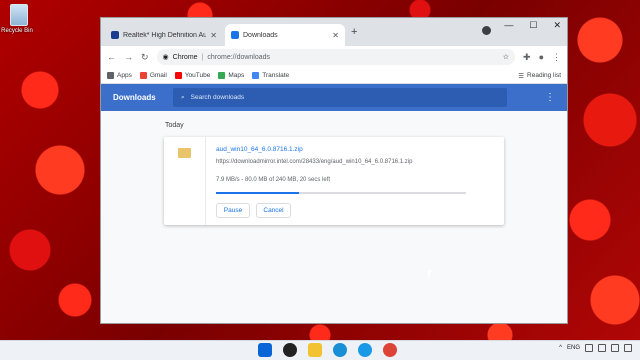  What do you see at coordinates (257, 193) in the screenshot?
I see `progress-fill` at bounding box center [257, 193].